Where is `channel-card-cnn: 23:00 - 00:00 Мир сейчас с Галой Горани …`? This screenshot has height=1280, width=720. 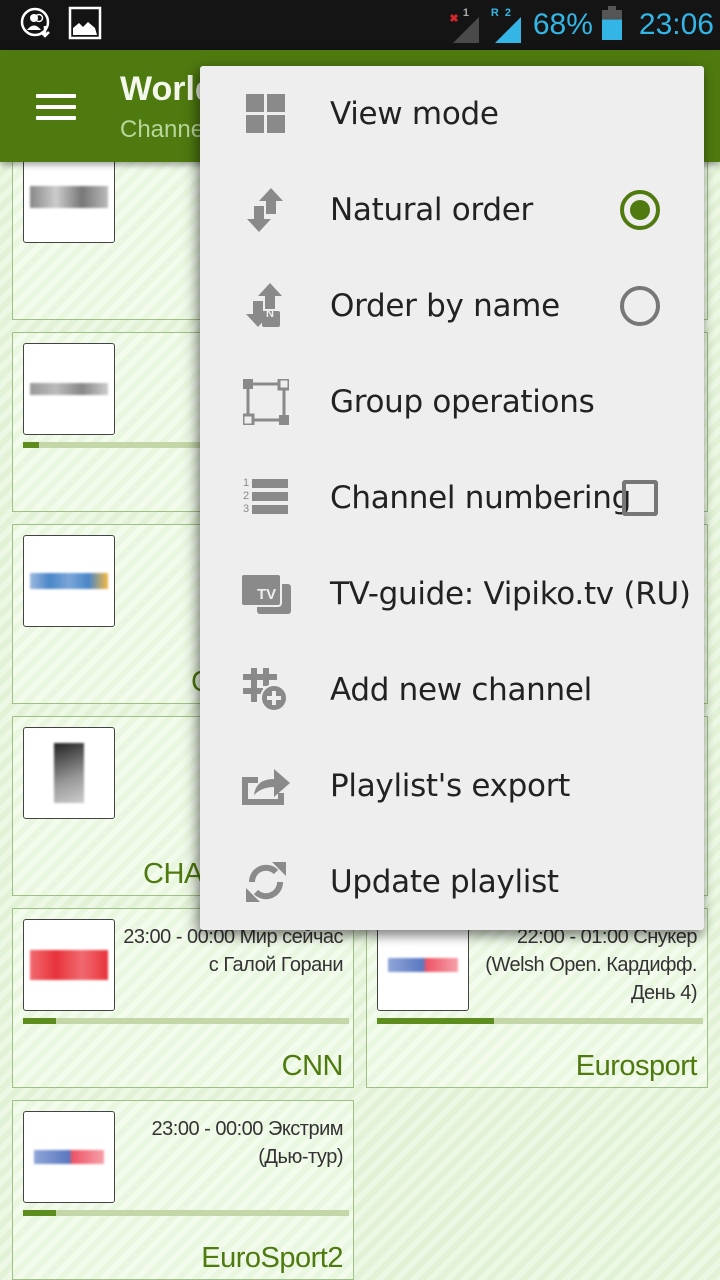 channel-card-cnn: 23:00 - 00:00 Мир сейчас с Галой Горани … is located at coordinates (183, 998).